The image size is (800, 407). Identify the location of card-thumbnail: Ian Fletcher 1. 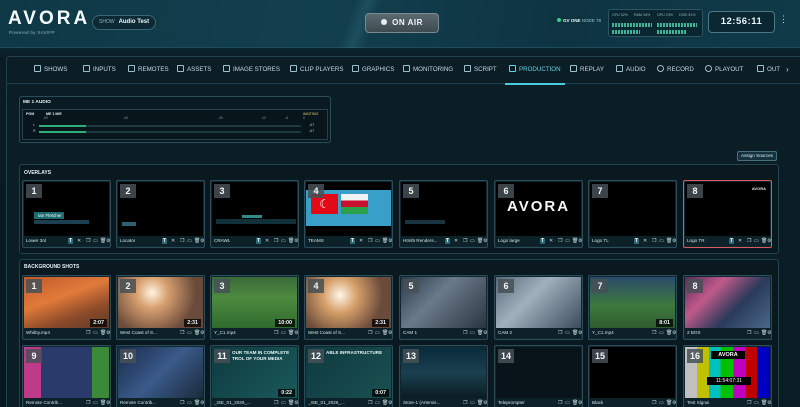
(66, 209).